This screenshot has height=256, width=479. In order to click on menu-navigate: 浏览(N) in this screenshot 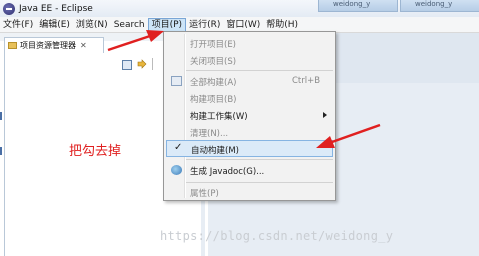, I will do `click(92, 25)`.